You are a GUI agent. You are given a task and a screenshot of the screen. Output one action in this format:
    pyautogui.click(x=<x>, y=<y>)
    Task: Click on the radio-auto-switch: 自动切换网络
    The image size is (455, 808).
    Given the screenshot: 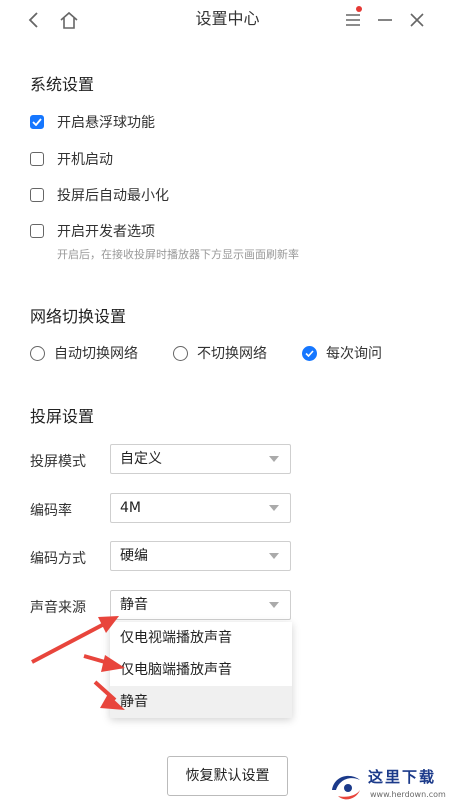 What is the action you would take?
    pyautogui.click(x=84, y=353)
    